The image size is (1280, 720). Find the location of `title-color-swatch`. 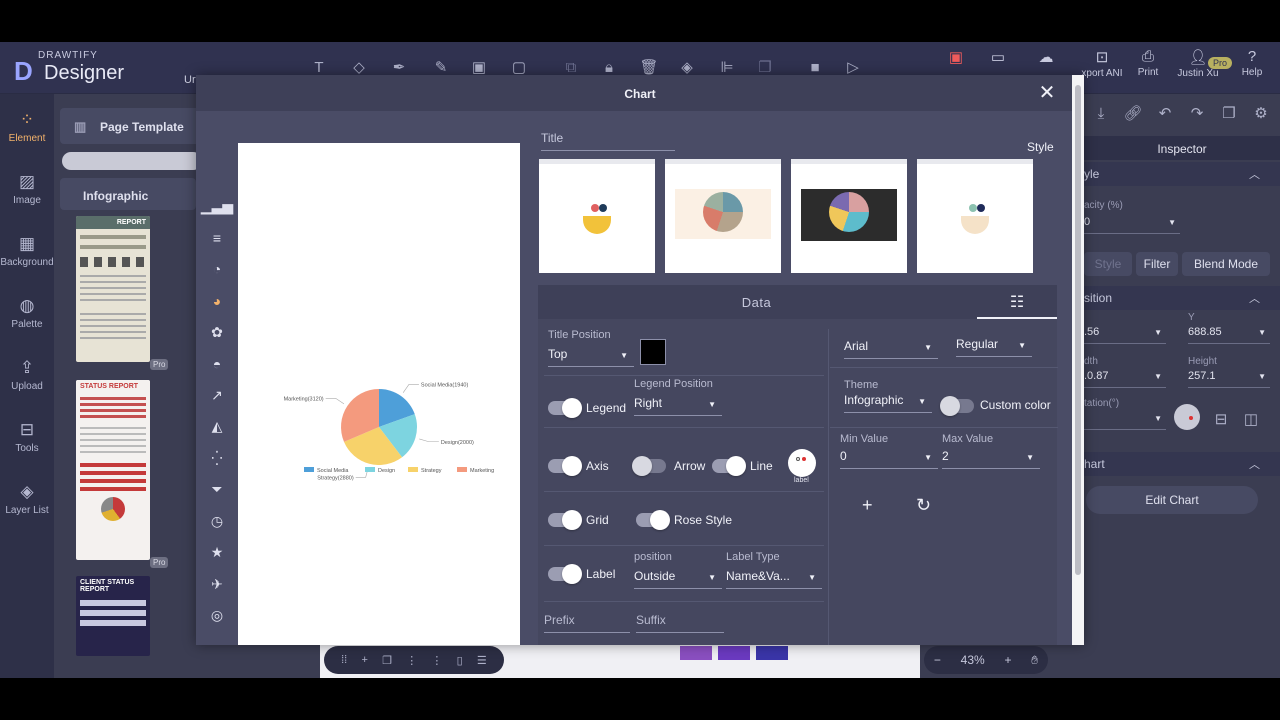

title-color-swatch is located at coordinates (653, 352).